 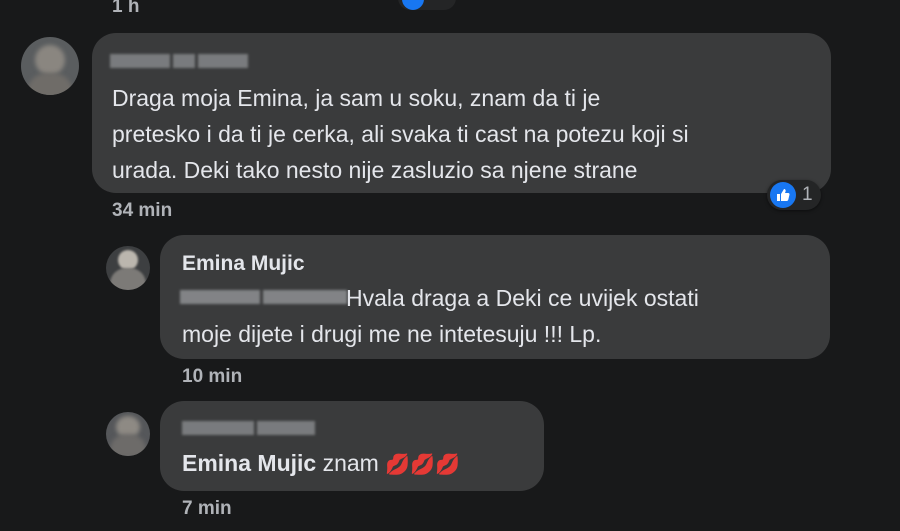 What do you see at coordinates (212, 377) in the screenshot?
I see `reply-timestamp: 10 min` at bounding box center [212, 377].